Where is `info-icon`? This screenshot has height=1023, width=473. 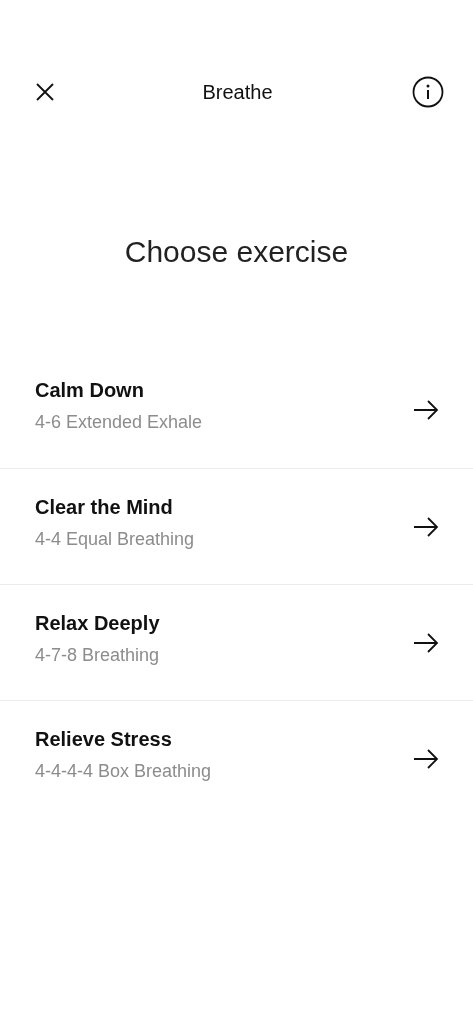 info-icon is located at coordinates (428, 92).